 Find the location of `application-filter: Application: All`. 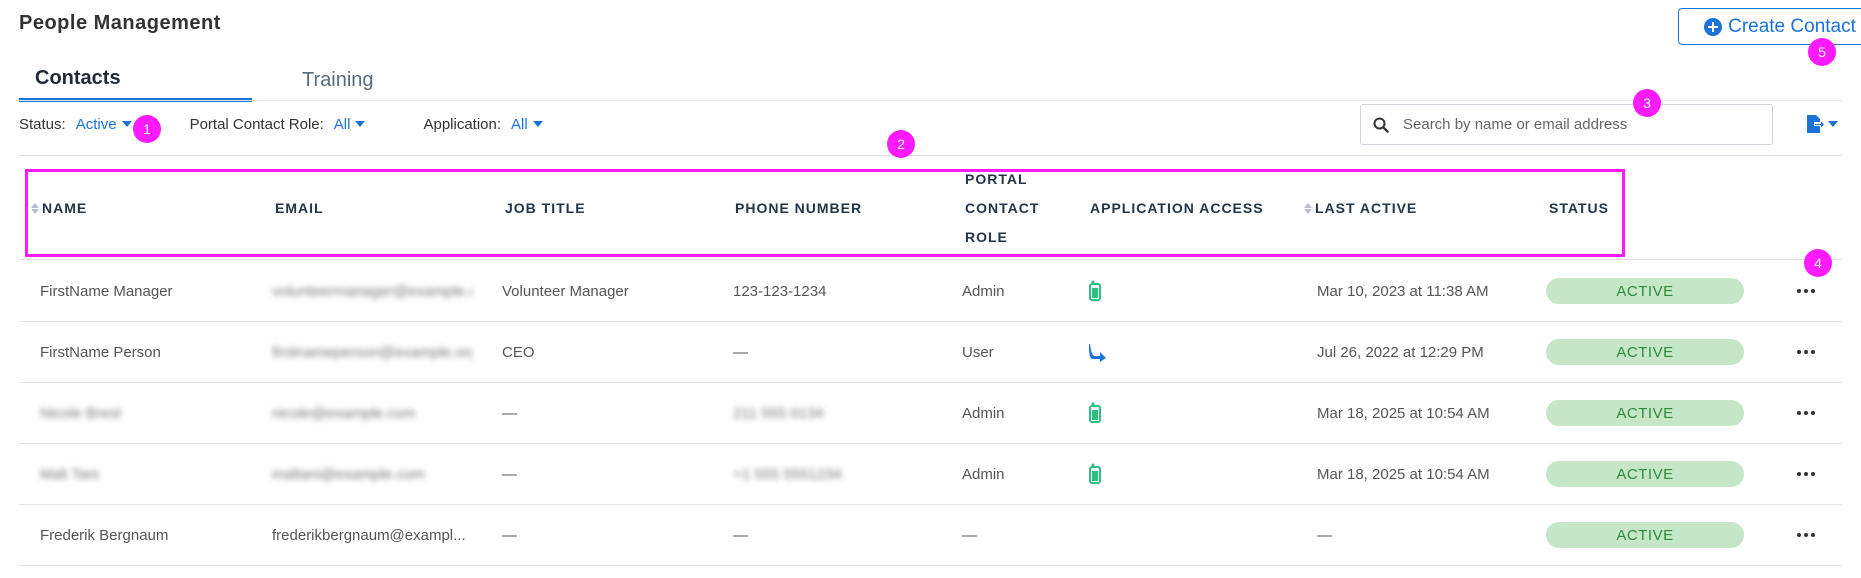

application-filter: Application: All is located at coordinates (483, 124).